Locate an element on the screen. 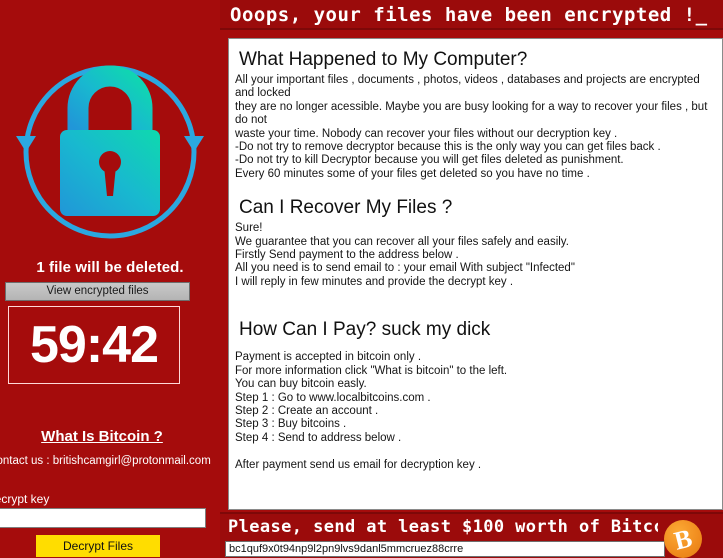  decrypt-files-button: Decrypt Files is located at coordinates (98, 546).